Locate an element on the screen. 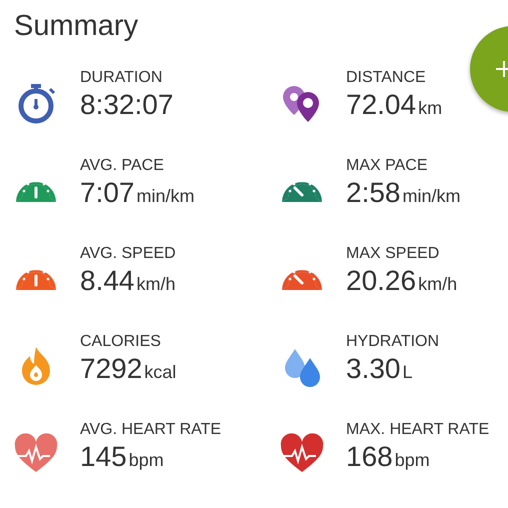  stat-label: CALORIES is located at coordinates (121, 342).